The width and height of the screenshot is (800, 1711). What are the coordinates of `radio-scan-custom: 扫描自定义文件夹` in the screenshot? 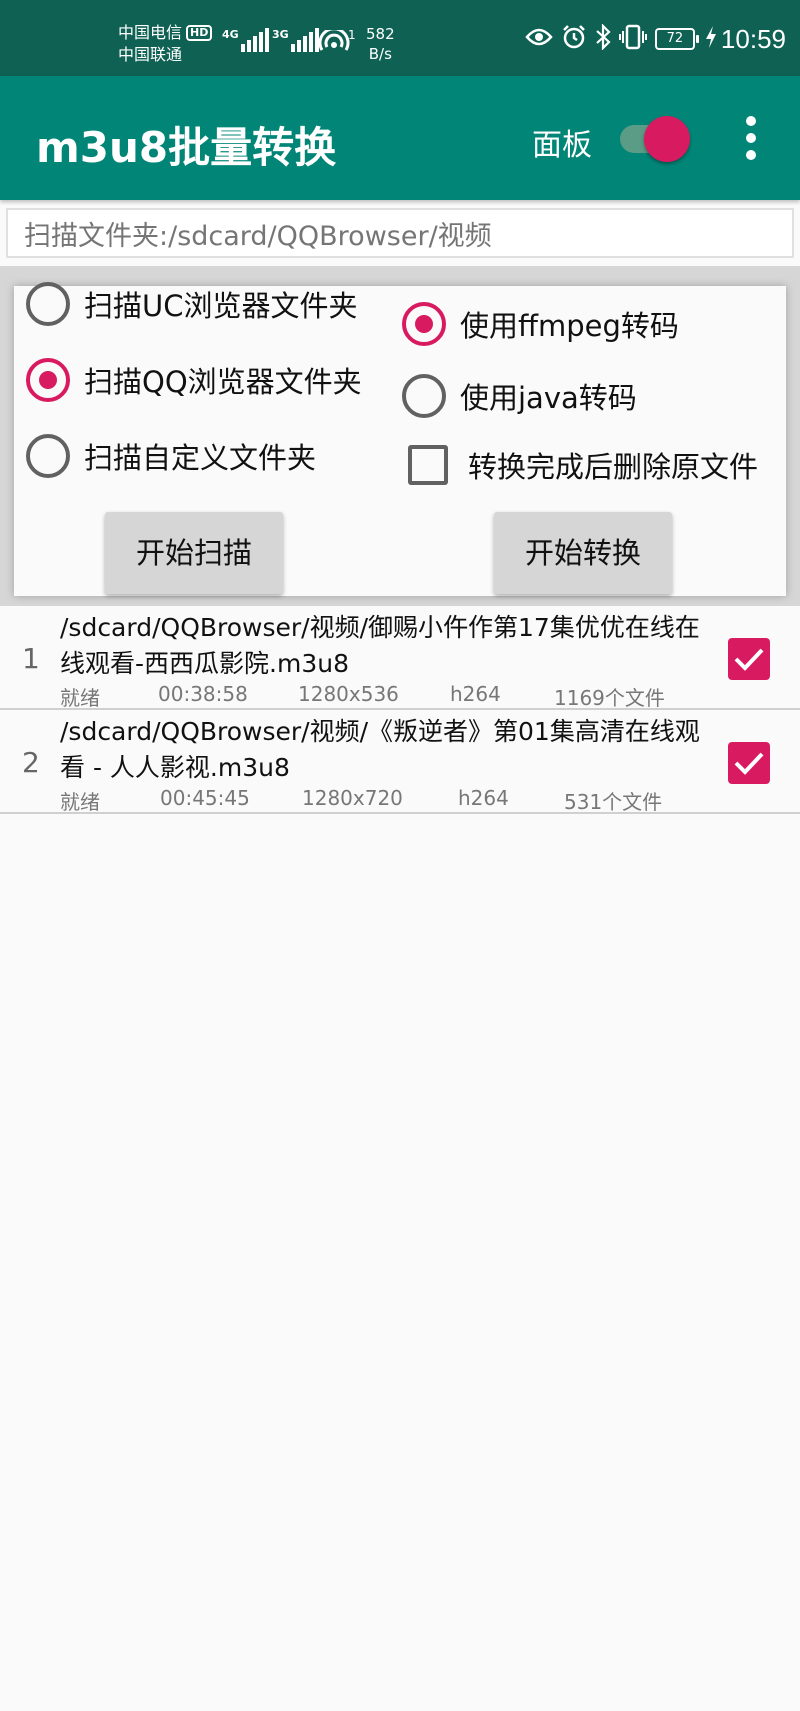 It's located at (171, 456).